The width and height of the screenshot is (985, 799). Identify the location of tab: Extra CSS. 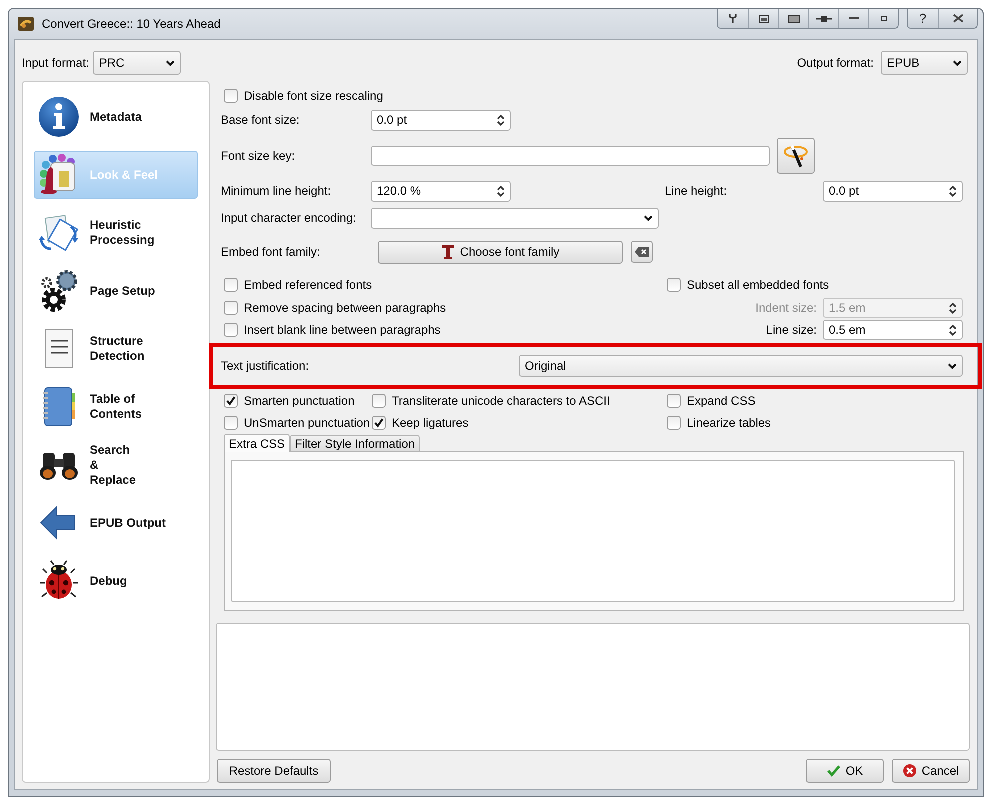
(257, 443).